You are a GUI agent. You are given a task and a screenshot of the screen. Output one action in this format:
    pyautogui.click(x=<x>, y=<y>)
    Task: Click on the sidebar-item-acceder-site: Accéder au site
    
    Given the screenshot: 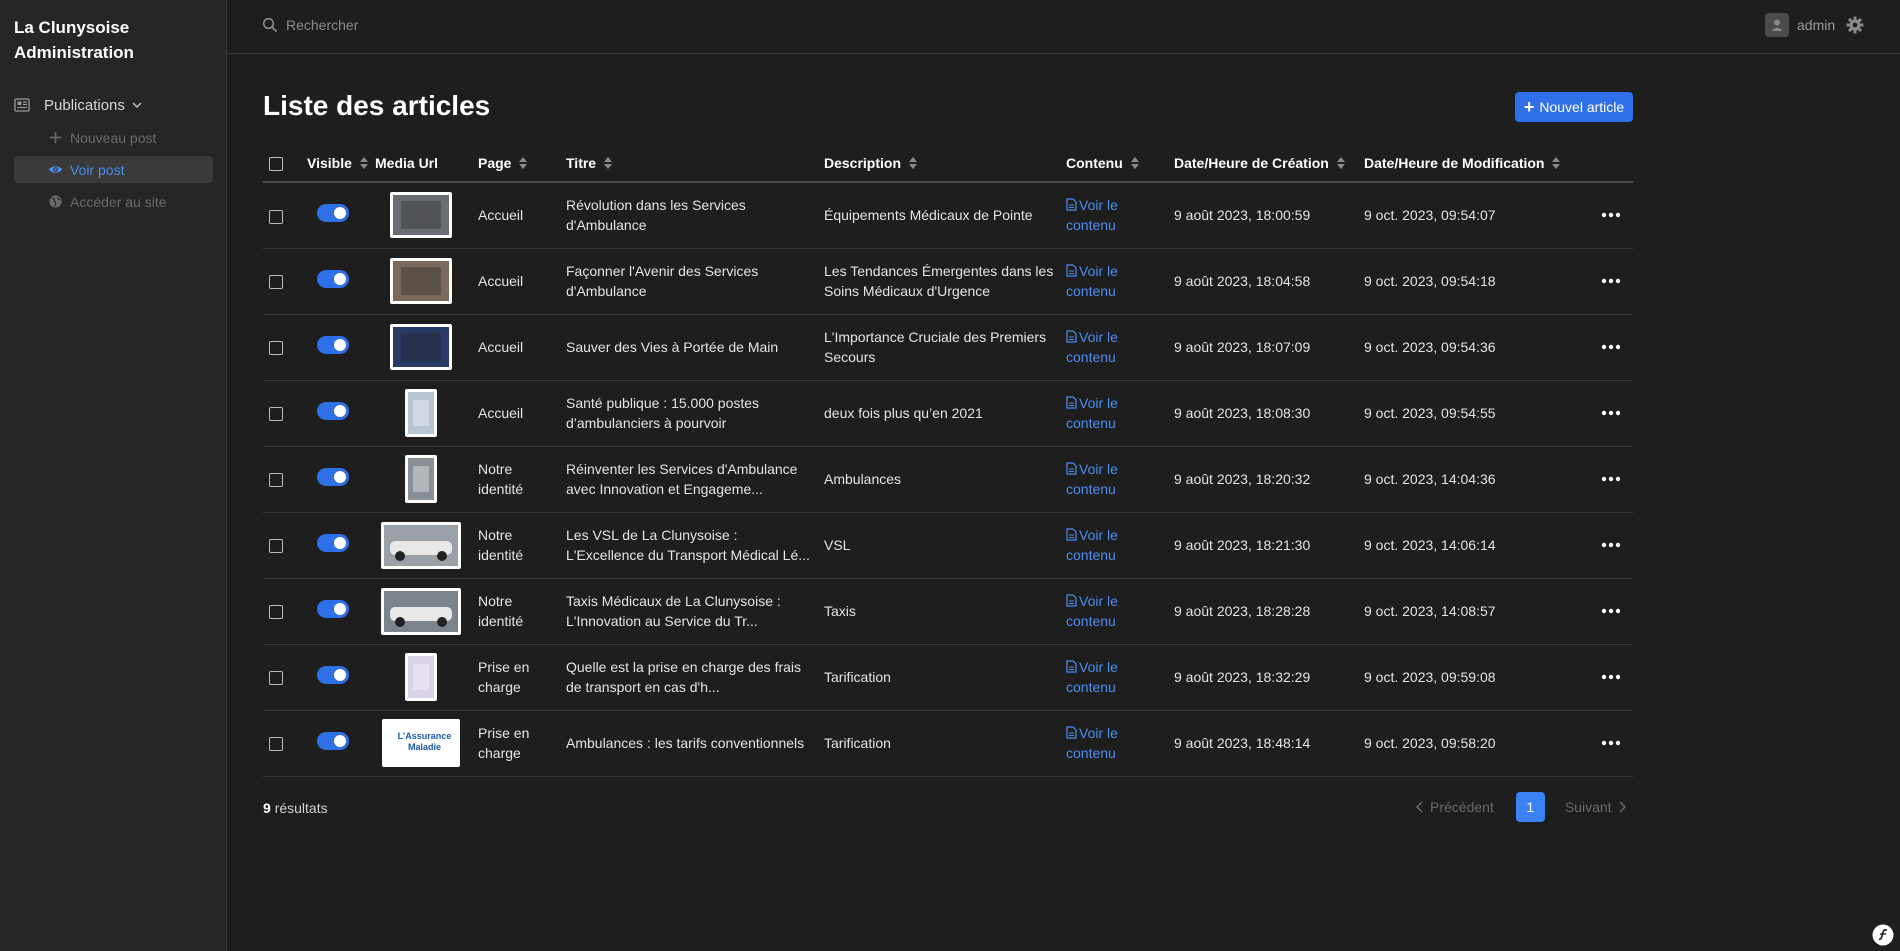 What is the action you would take?
    pyautogui.click(x=113, y=201)
    